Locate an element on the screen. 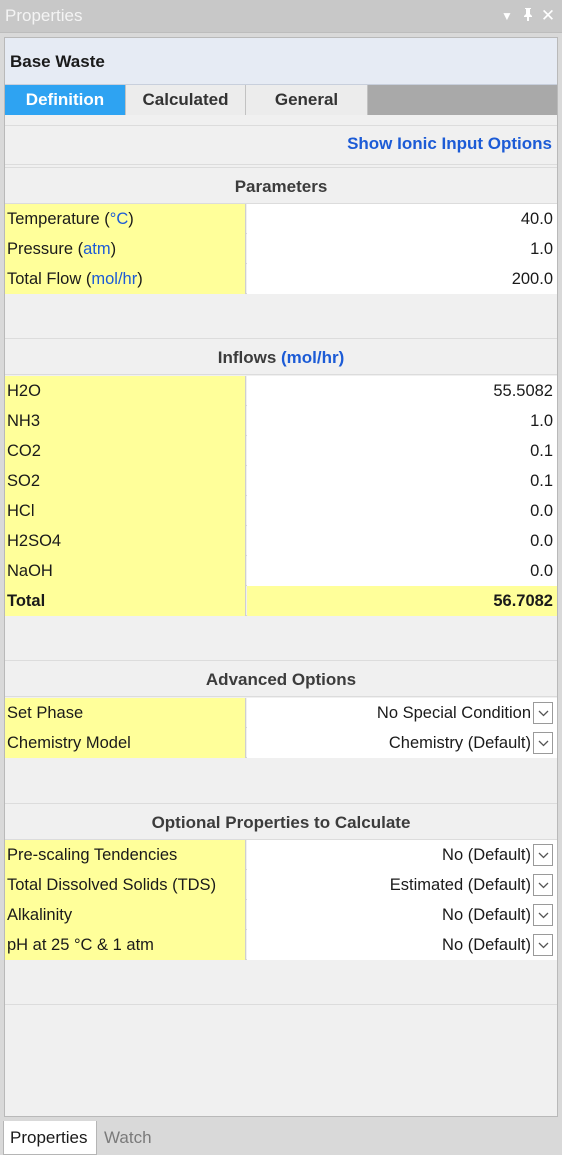 Image resolution: width=562 pixels, height=1155 pixels. inflow-value-input: 55.5082 is located at coordinates (402, 391).